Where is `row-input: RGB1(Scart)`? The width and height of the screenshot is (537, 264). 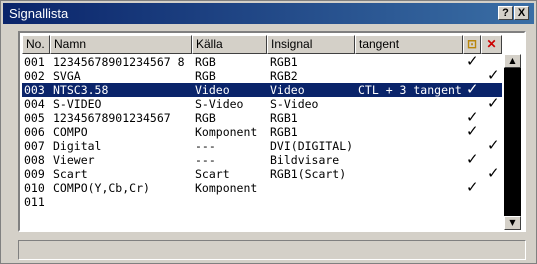
row-input: RGB1(Scart) is located at coordinates (308, 174).